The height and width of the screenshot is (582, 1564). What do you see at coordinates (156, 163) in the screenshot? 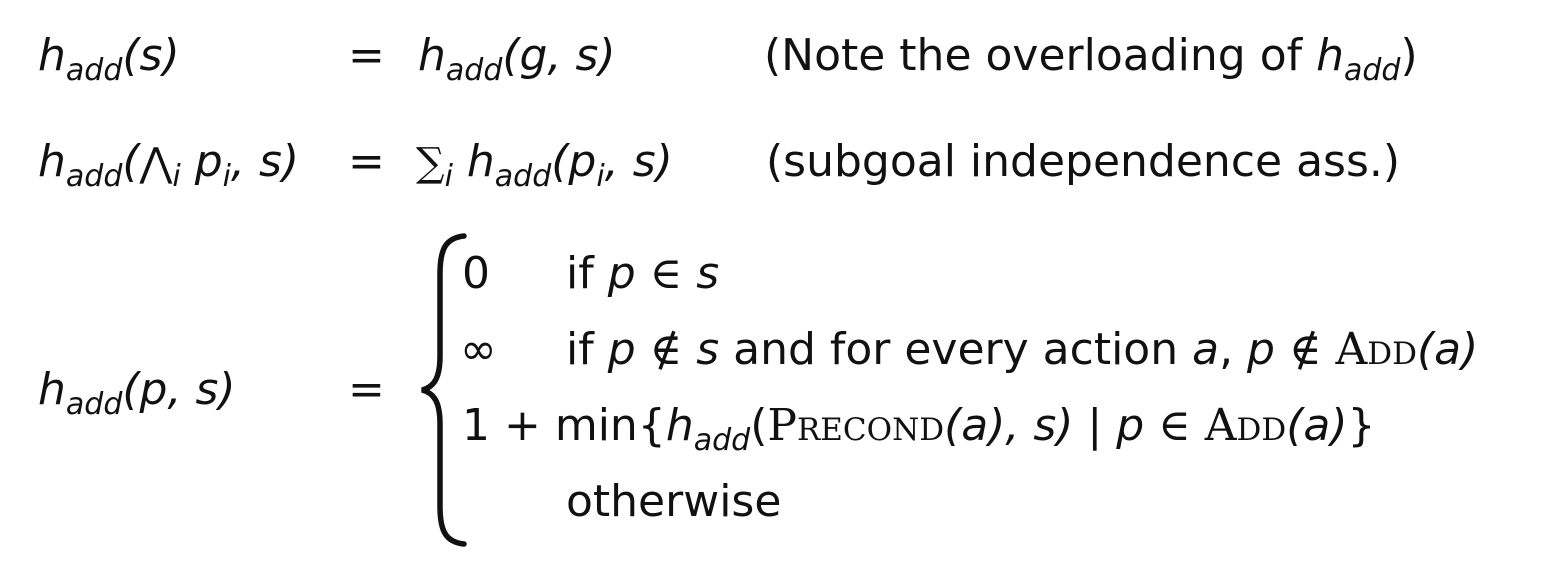
I see `row2-wedge-symbol: ⋀` at bounding box center [156, 163].